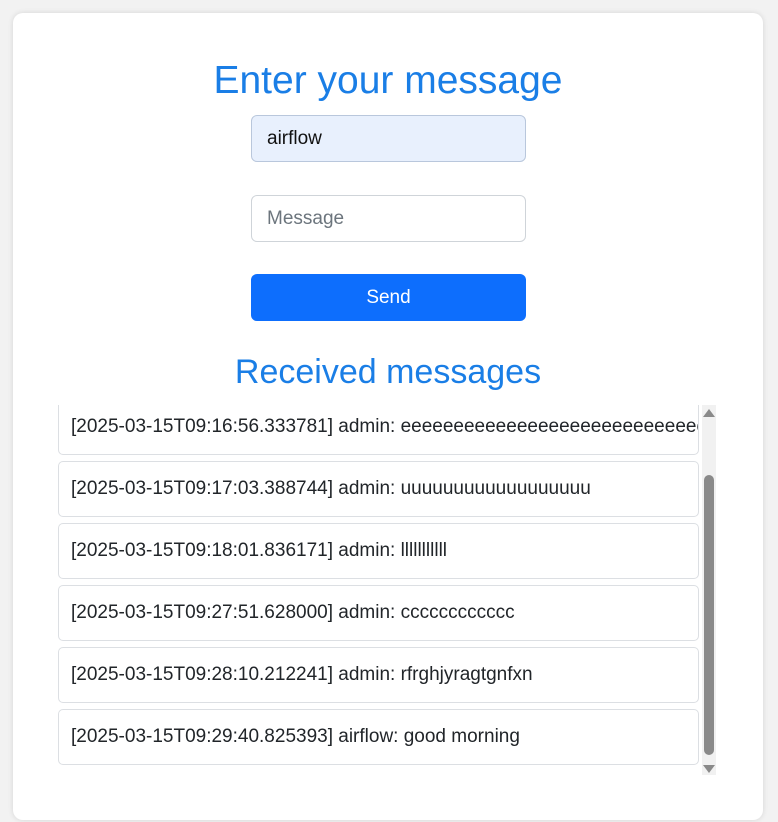  What do you see at coordinates (388, 80) in the screenshot?
I see `page-title: Enter your message` at bounding box center [388, 80].